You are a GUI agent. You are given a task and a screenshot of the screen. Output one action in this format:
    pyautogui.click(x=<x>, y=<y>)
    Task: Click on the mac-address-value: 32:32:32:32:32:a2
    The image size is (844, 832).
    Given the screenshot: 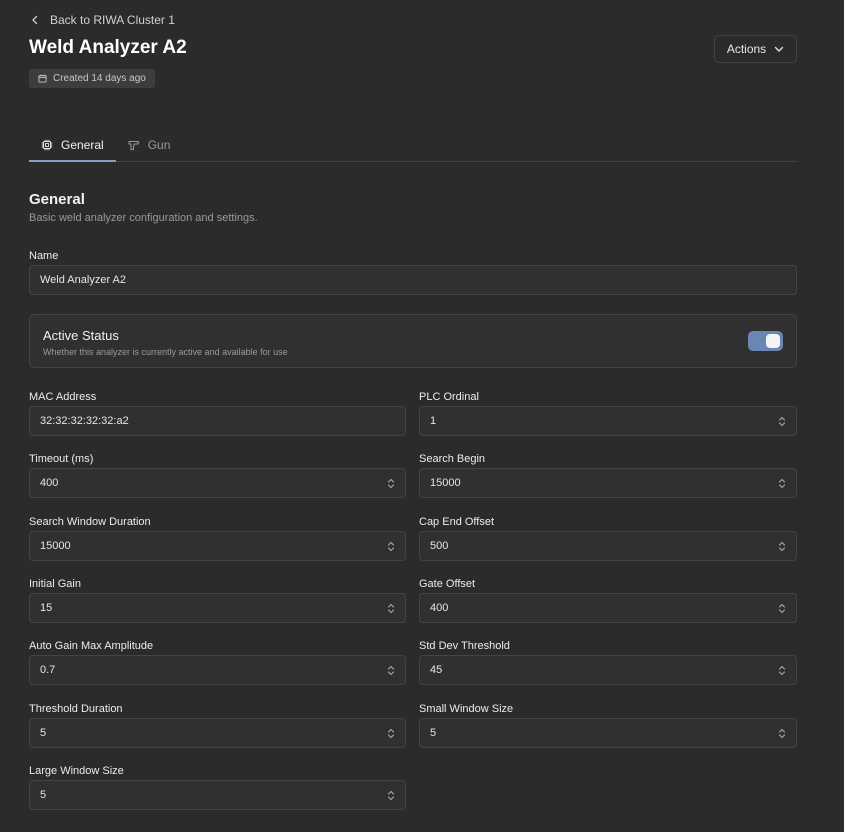 What is the action you would take?
    pyautogui.click(x=84, y=421)
    